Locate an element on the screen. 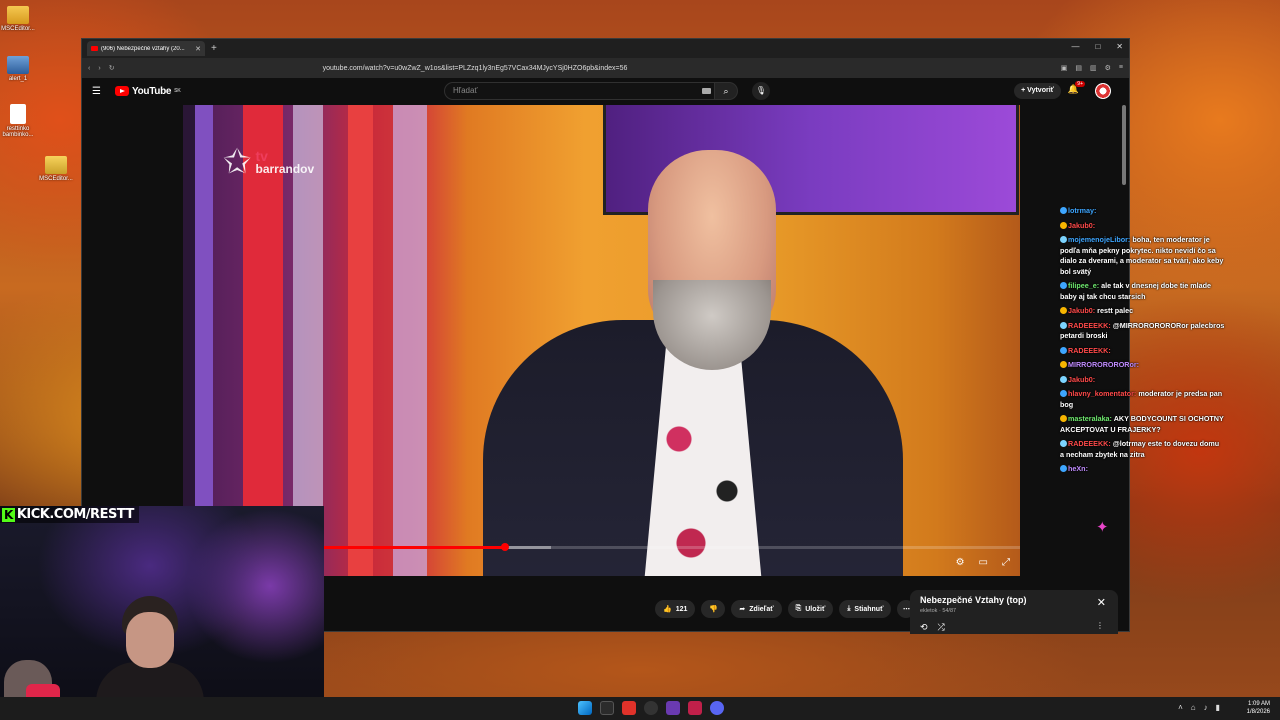 The image size is (1280, 720). star-icon: ✩ is located at coordinates (237, 162).